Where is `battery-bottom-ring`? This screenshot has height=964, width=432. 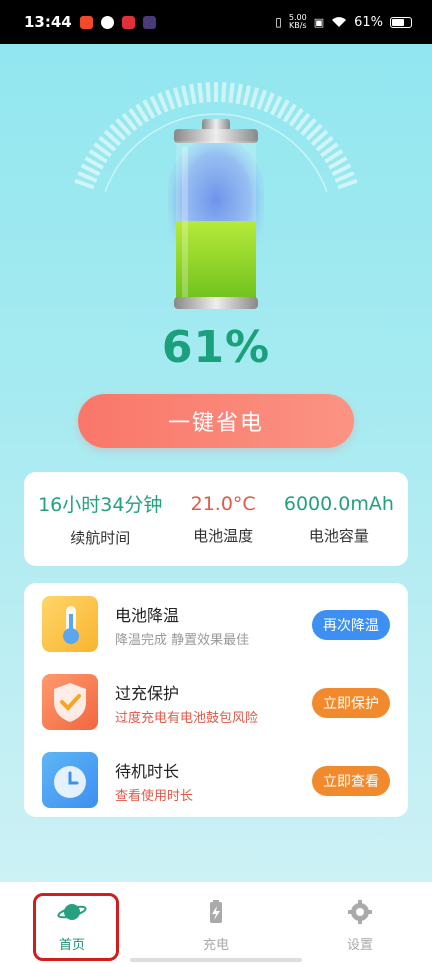
battery-bottom-ring is located at coordinates (216, 303).